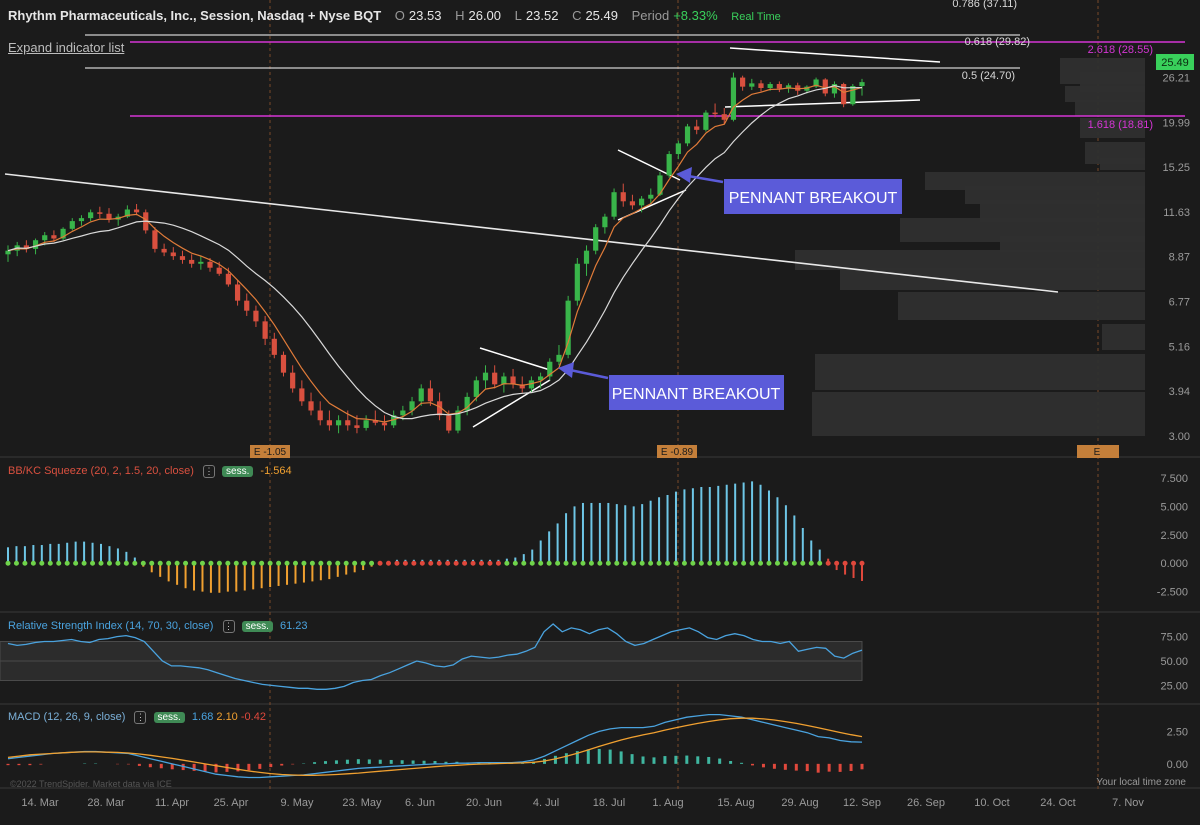  Describe the element at coordinates (1179, 347) in the screenshot. I see `y-tick-label: 5.16` at that location.